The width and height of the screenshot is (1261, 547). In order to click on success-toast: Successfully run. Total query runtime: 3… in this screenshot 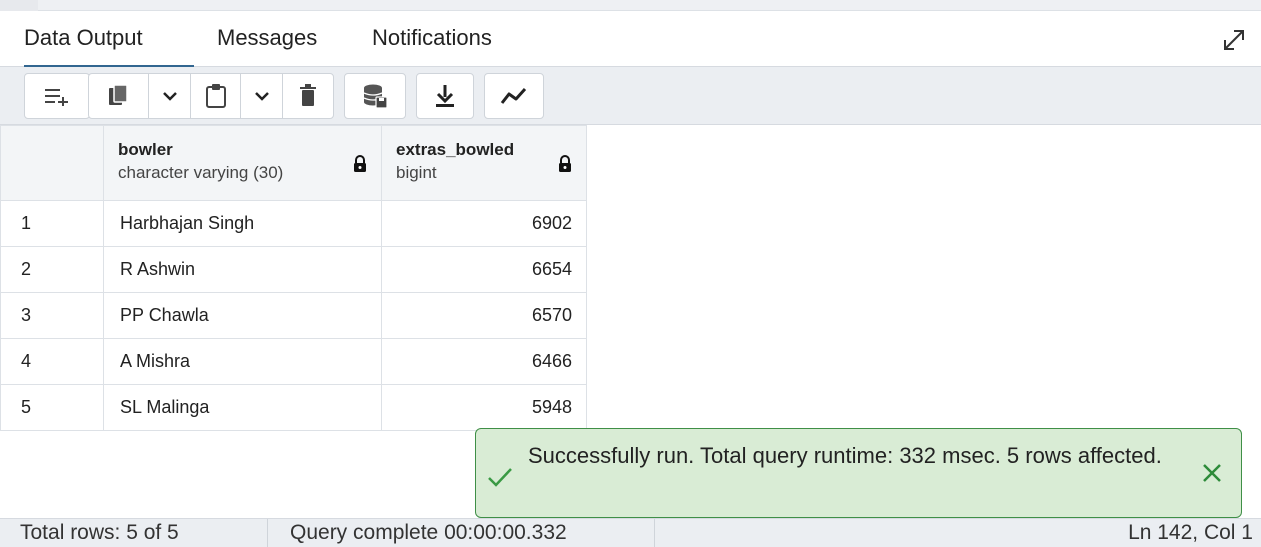, I will do `click(858, 473)`.